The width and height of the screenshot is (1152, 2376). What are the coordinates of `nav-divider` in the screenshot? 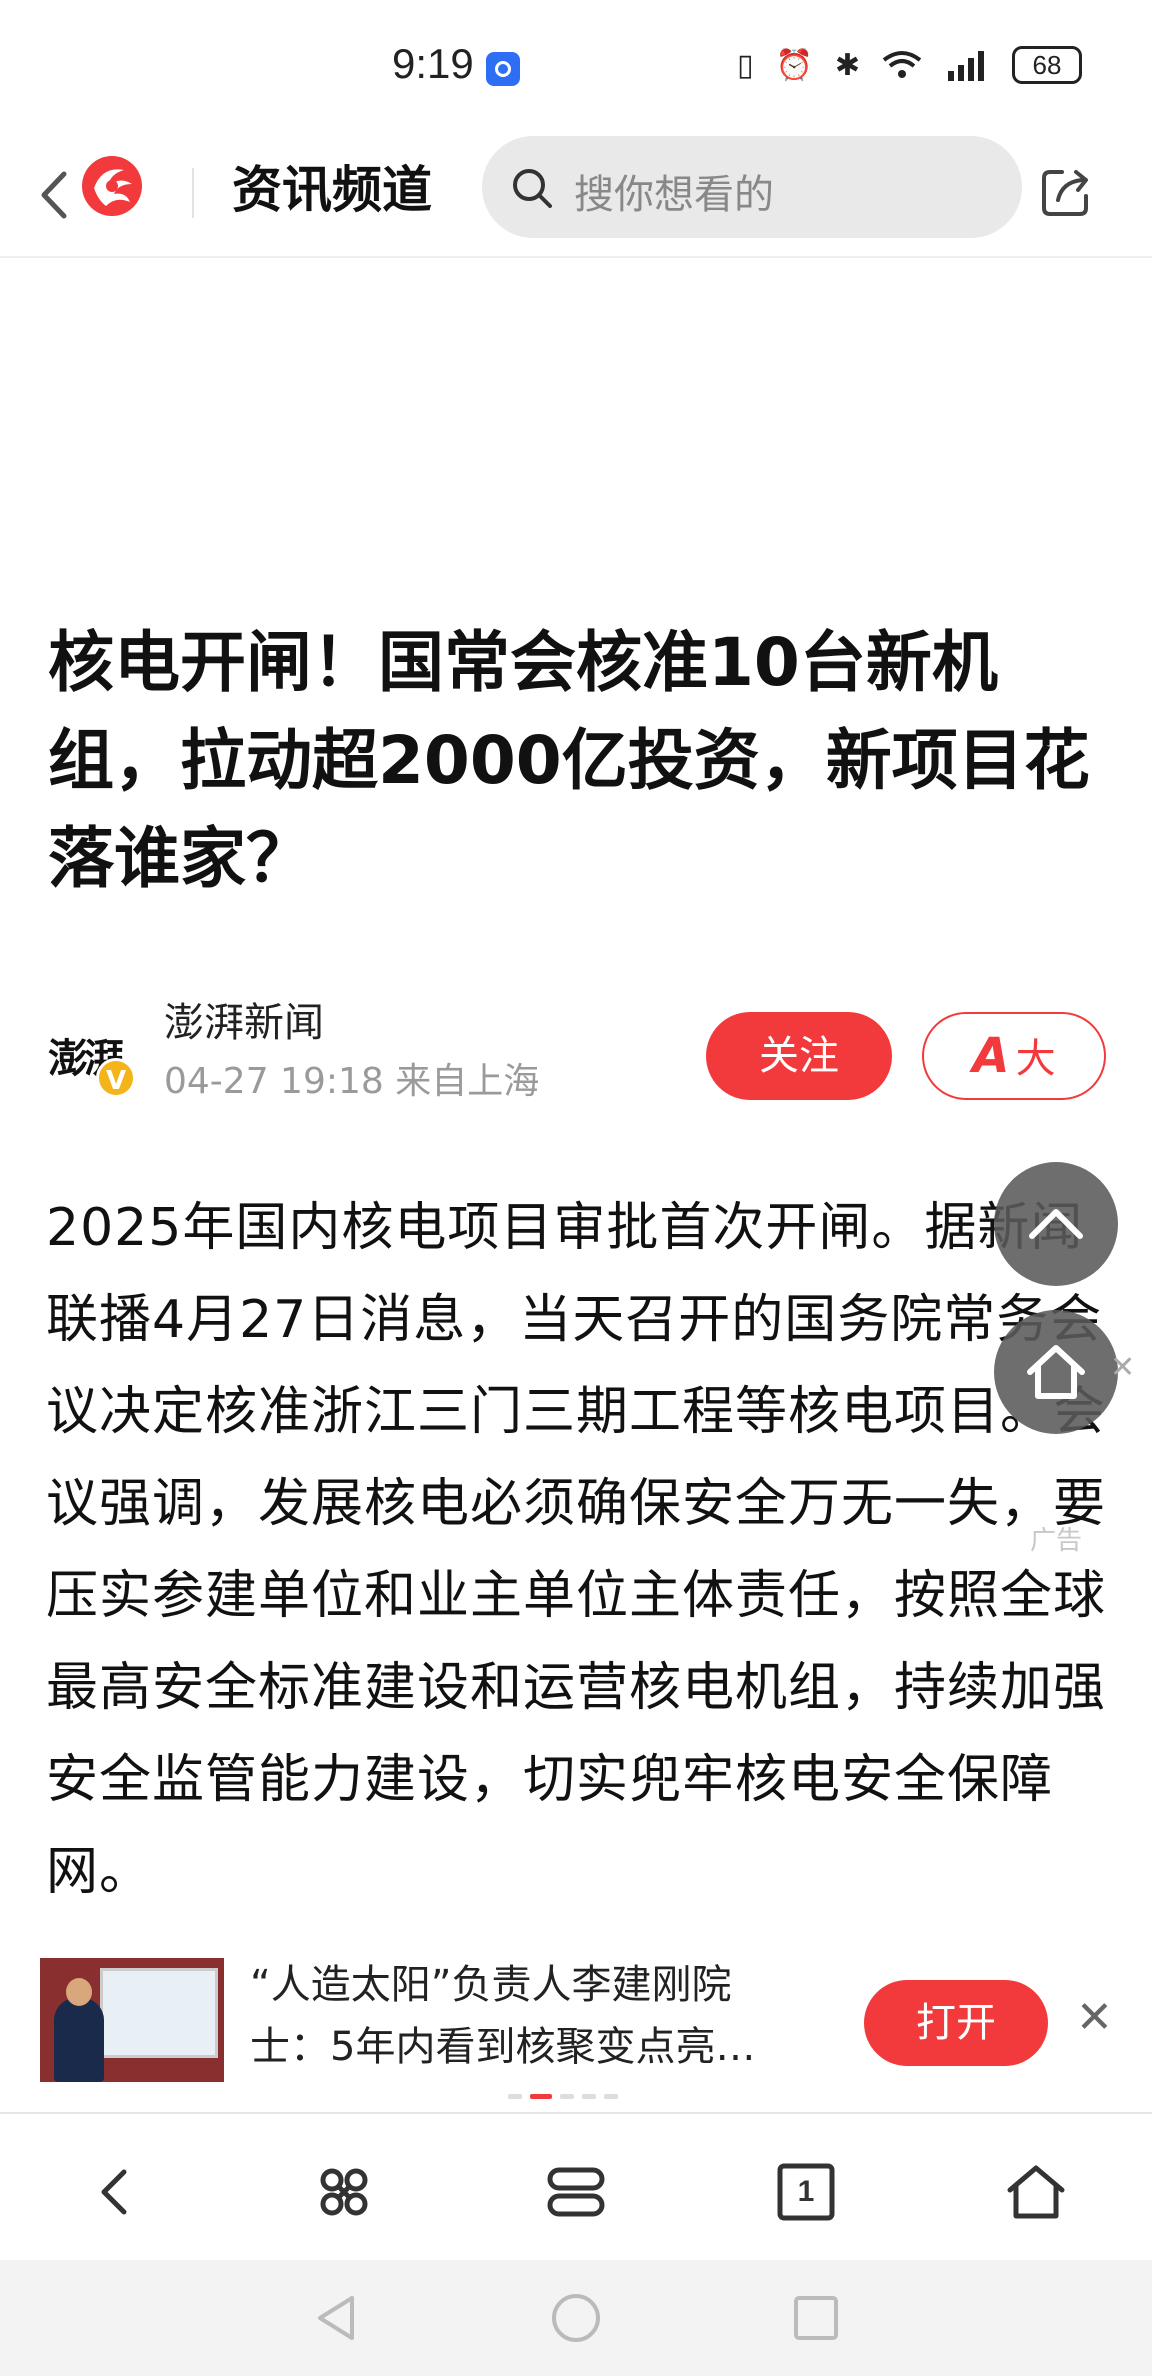 It's located at (193, 193).